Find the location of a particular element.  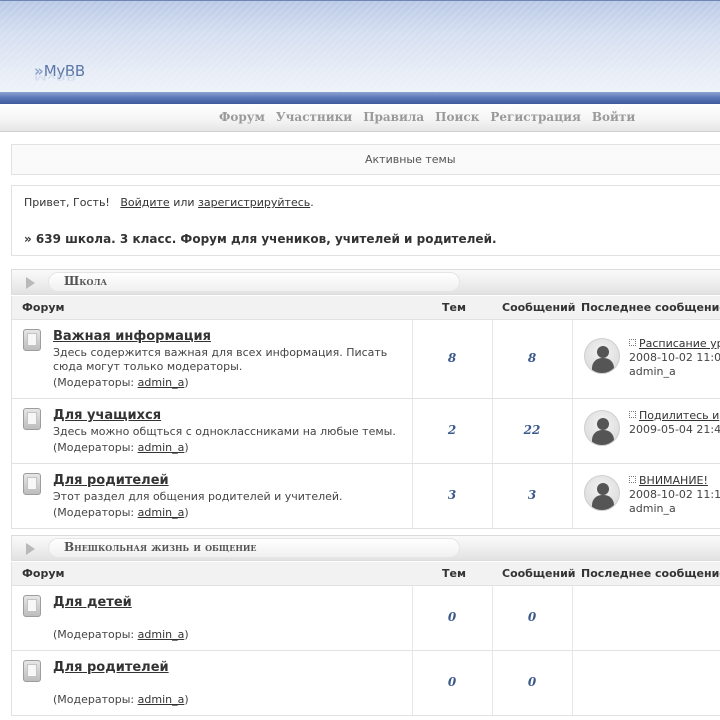

login-link: Войдите is located at coordinates (144, 202).